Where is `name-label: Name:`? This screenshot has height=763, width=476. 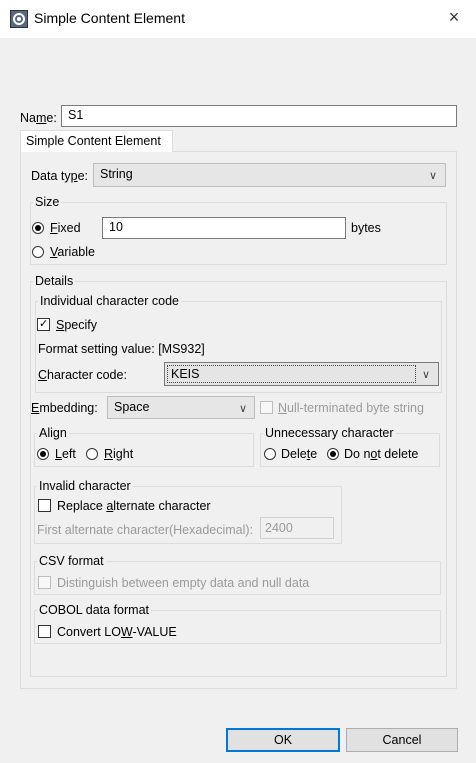
name-label: Name: is located at coordinates (38, 118).